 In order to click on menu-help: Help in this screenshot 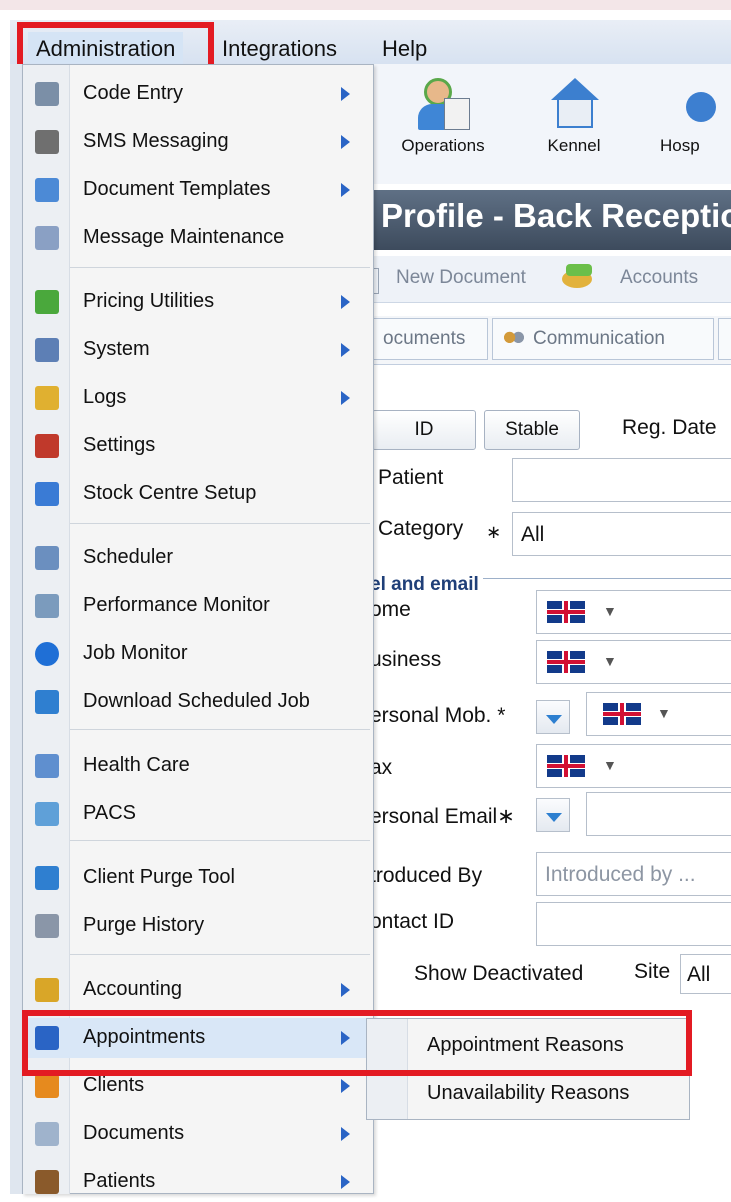, I will do `click(404, 49)`.